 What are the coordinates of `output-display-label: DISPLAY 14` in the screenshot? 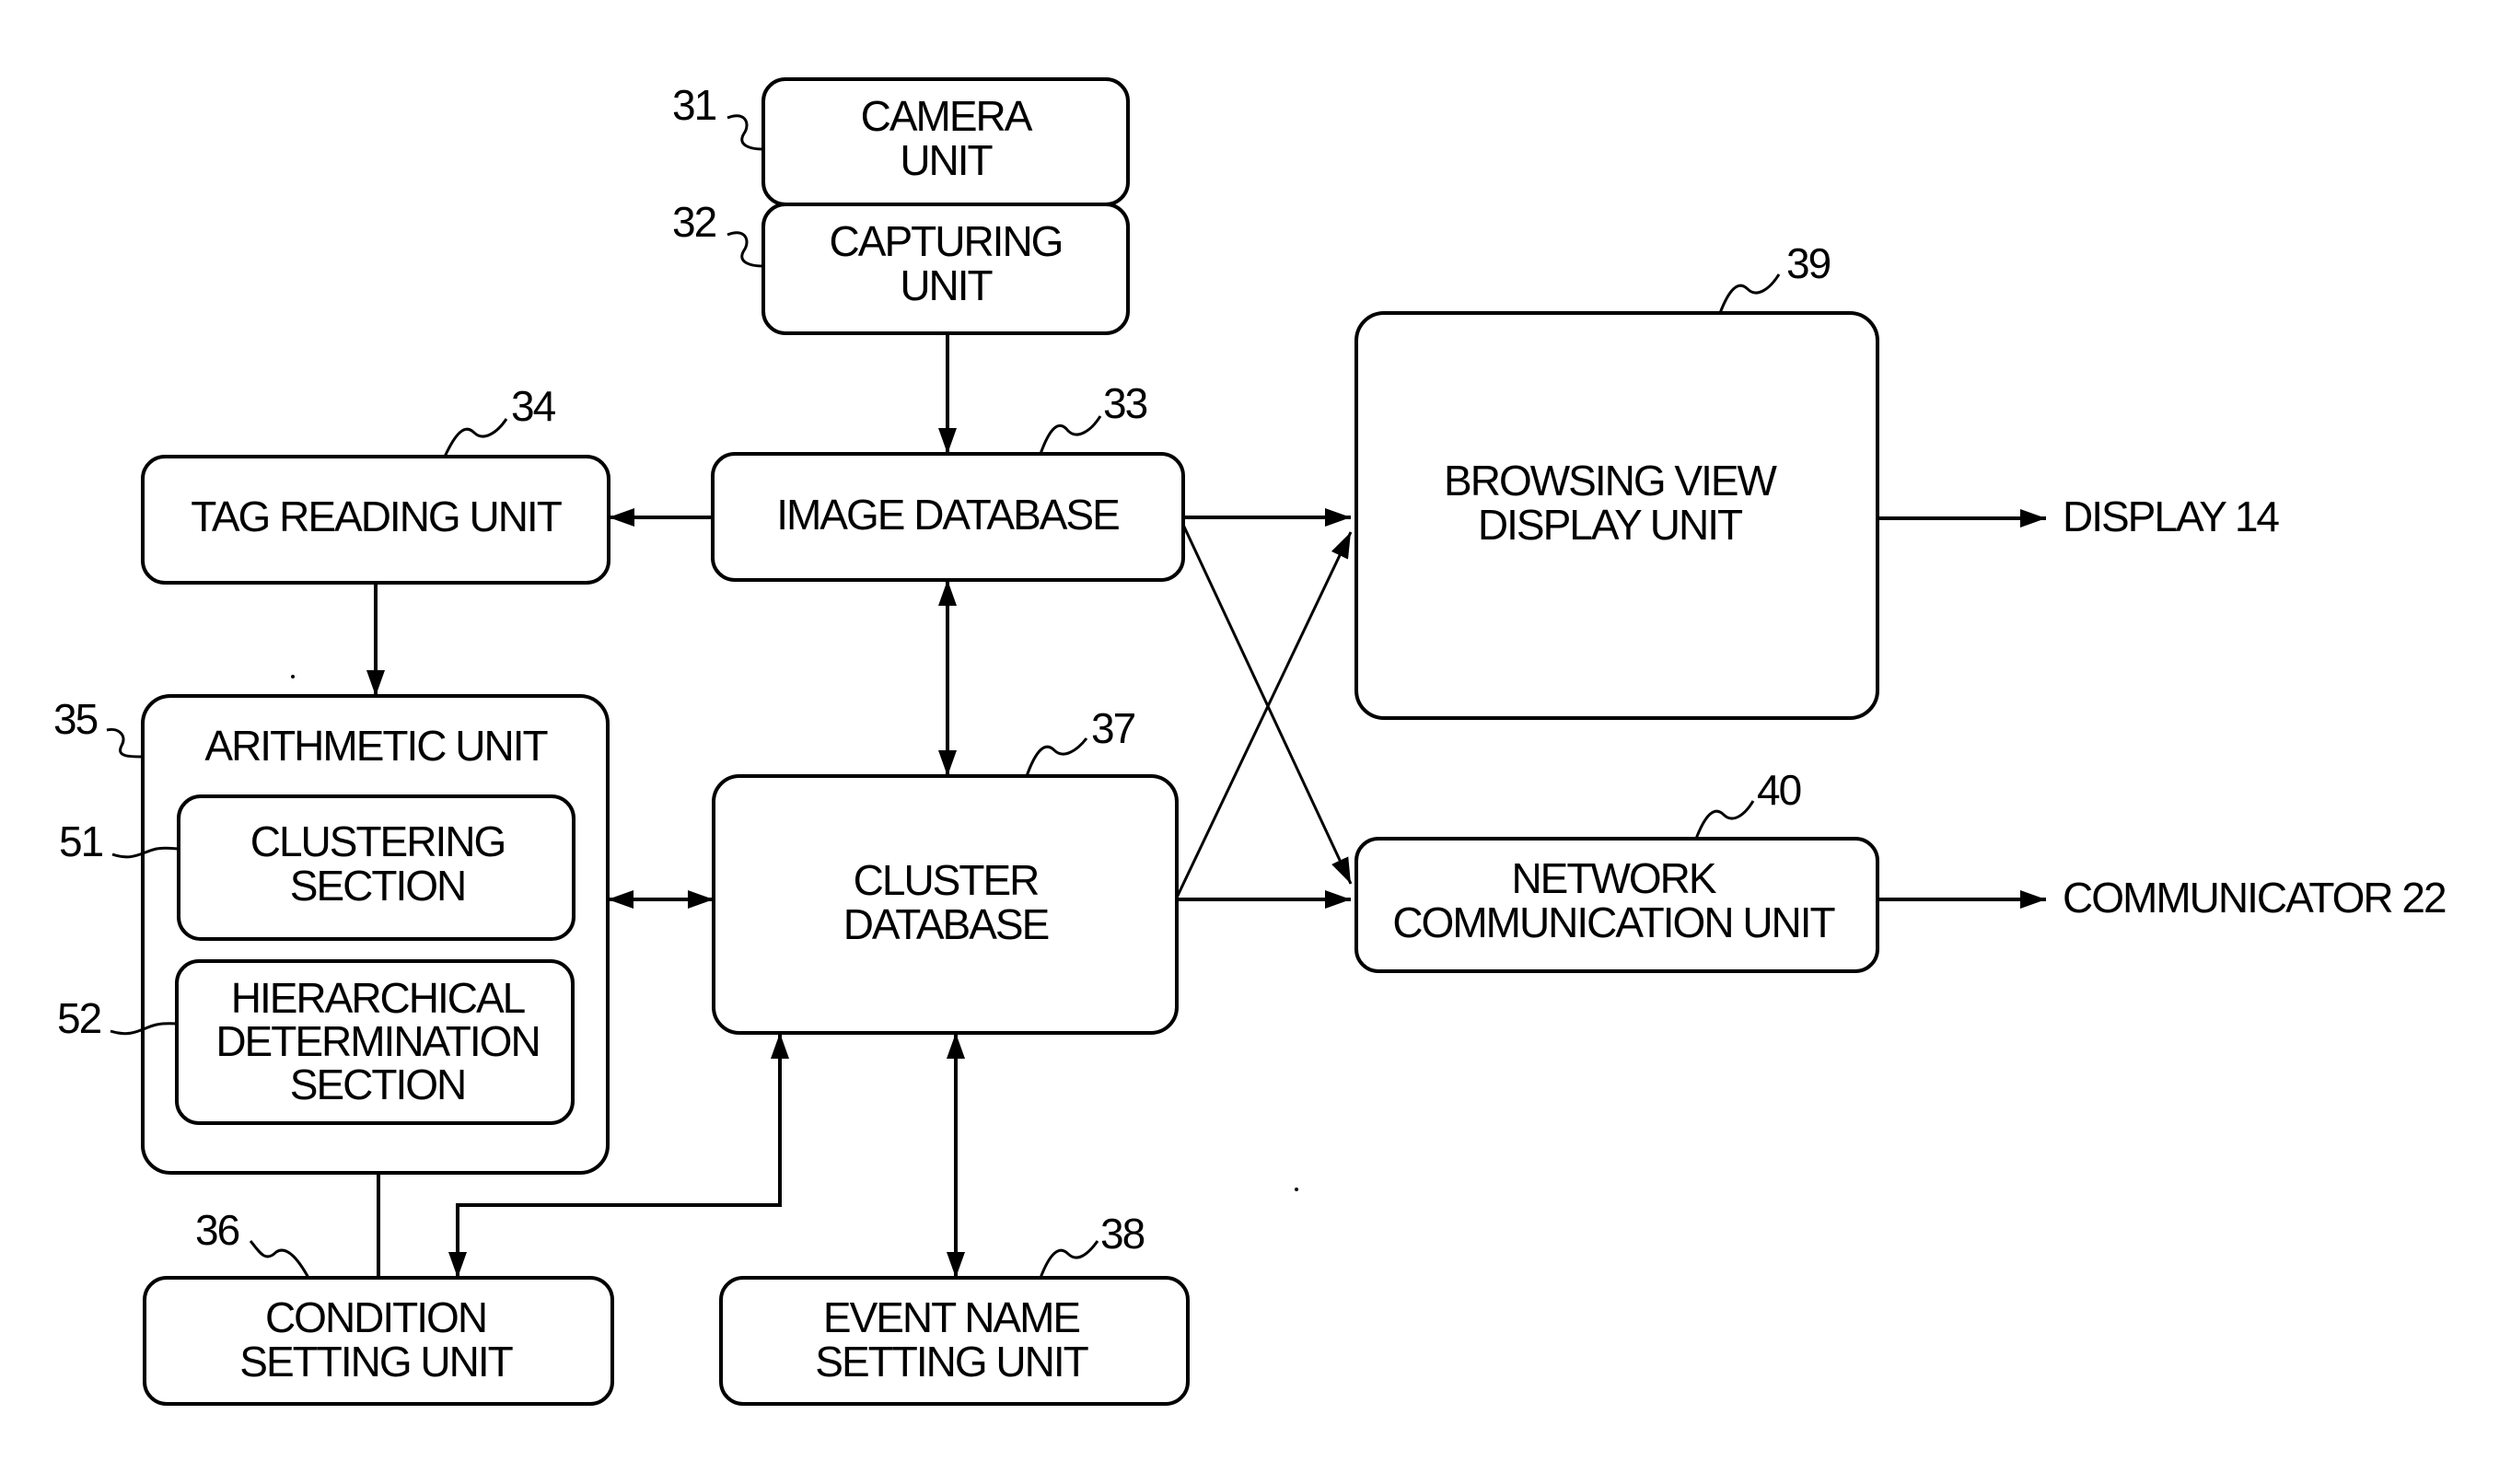 It's located at (2171, 516).